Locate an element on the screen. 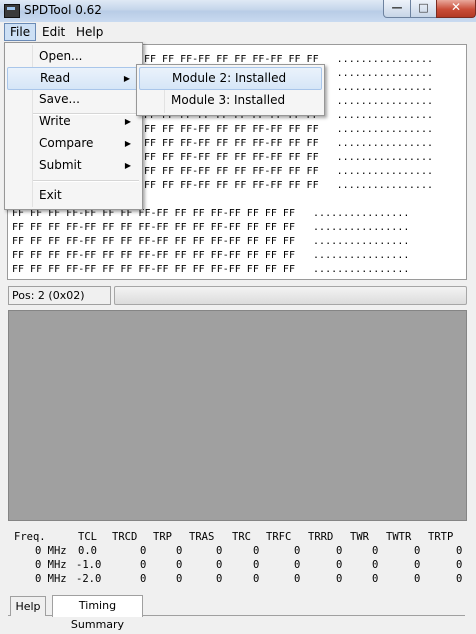 The image size is (476, 634). menu-file: File is located at coordinates (20, 32).